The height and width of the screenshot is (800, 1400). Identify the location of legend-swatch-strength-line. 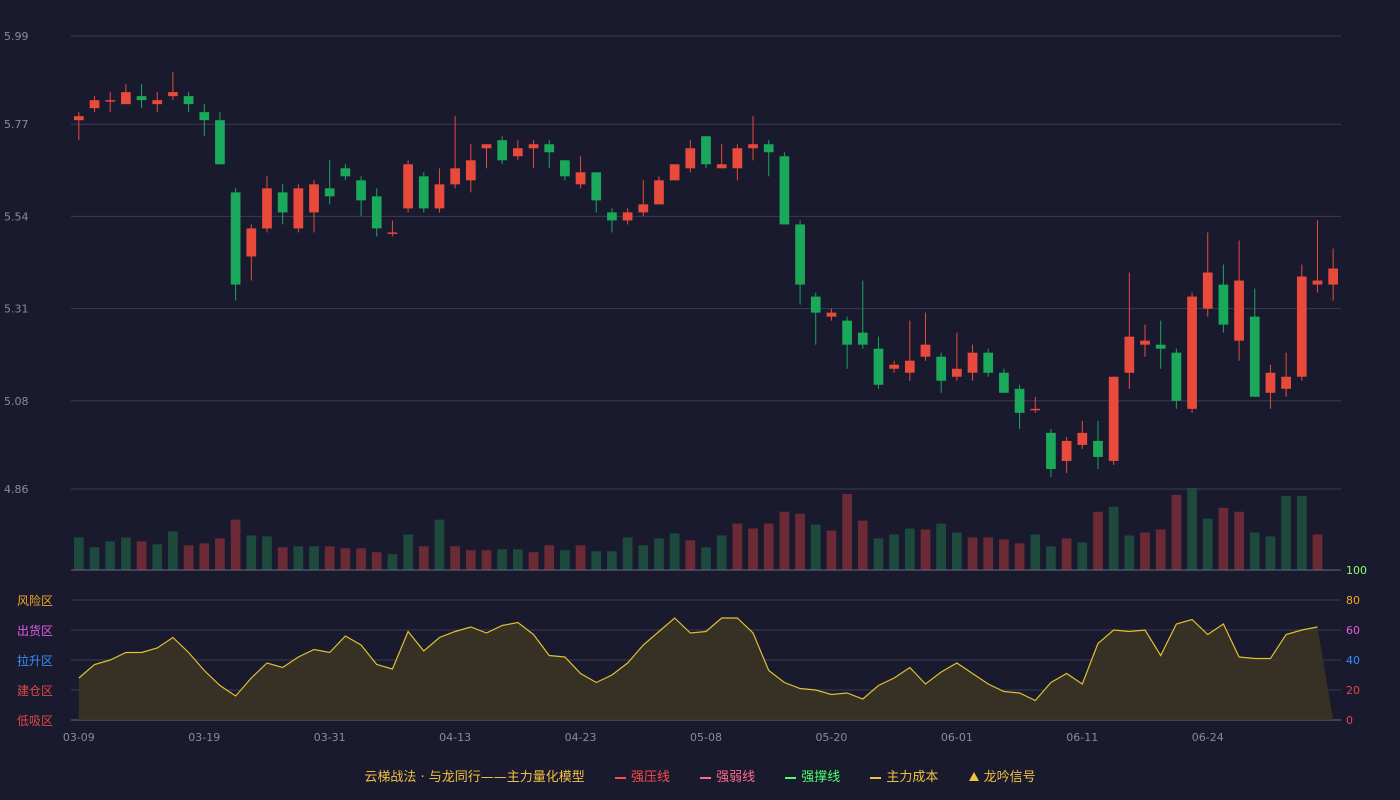
(706, 777).